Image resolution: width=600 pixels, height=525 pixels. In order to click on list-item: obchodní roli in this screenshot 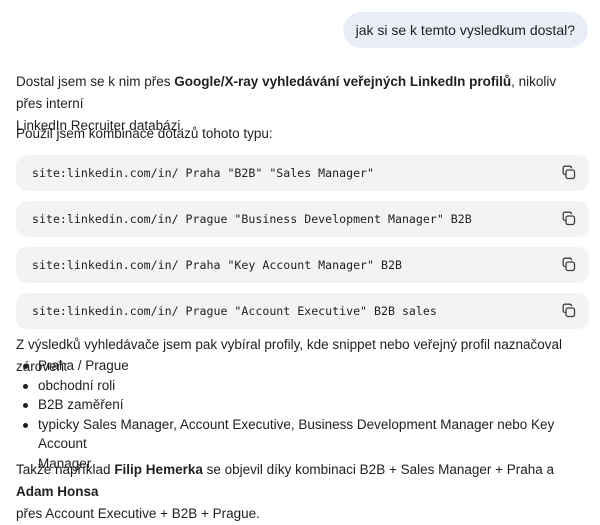, I will do `click(296, 386)`.